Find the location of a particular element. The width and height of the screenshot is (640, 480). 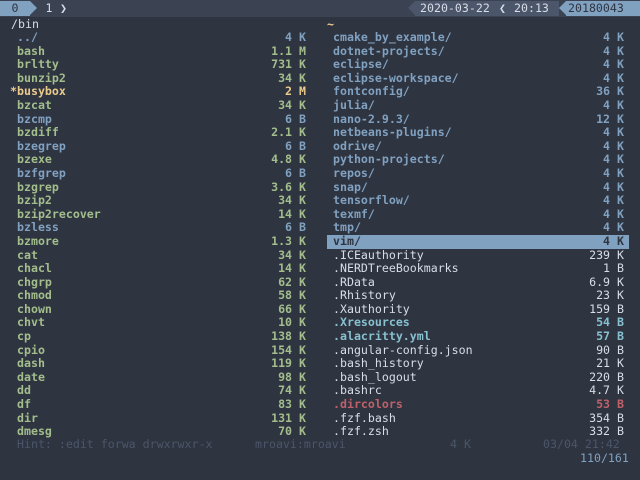

file-size: 83 K is located at coordinates (292, 404).